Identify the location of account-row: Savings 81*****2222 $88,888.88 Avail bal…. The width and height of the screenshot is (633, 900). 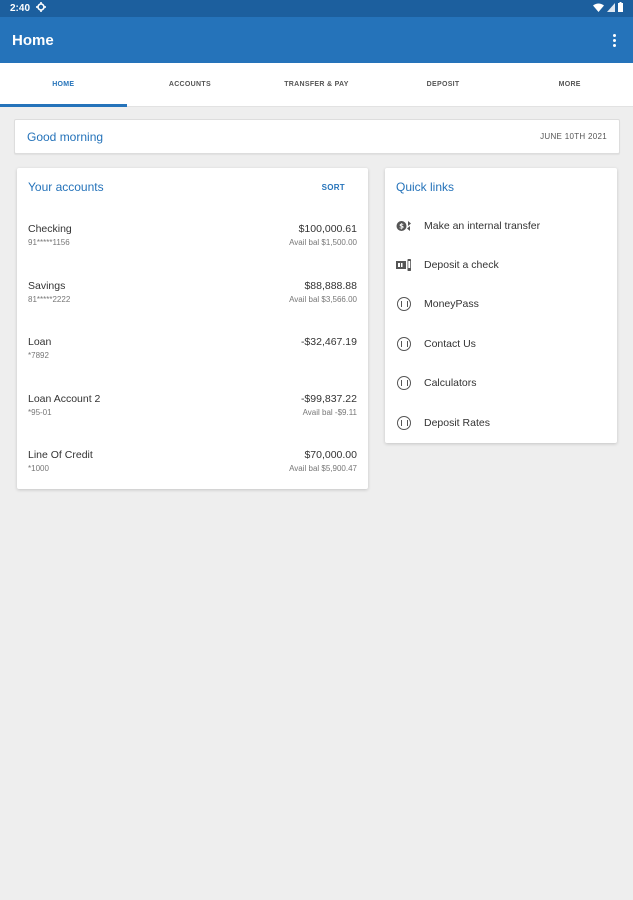
(192, 291).